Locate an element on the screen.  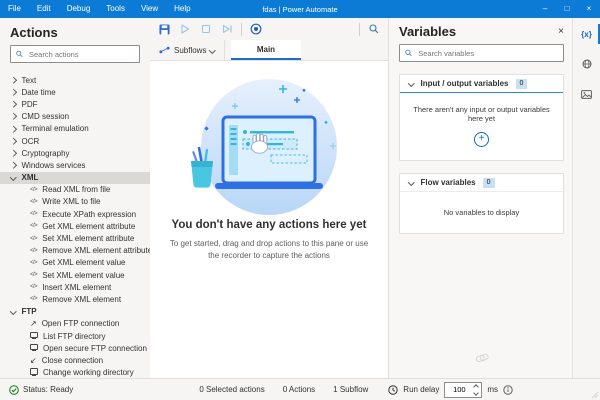
save-icon is located at coordinates (164, 29).